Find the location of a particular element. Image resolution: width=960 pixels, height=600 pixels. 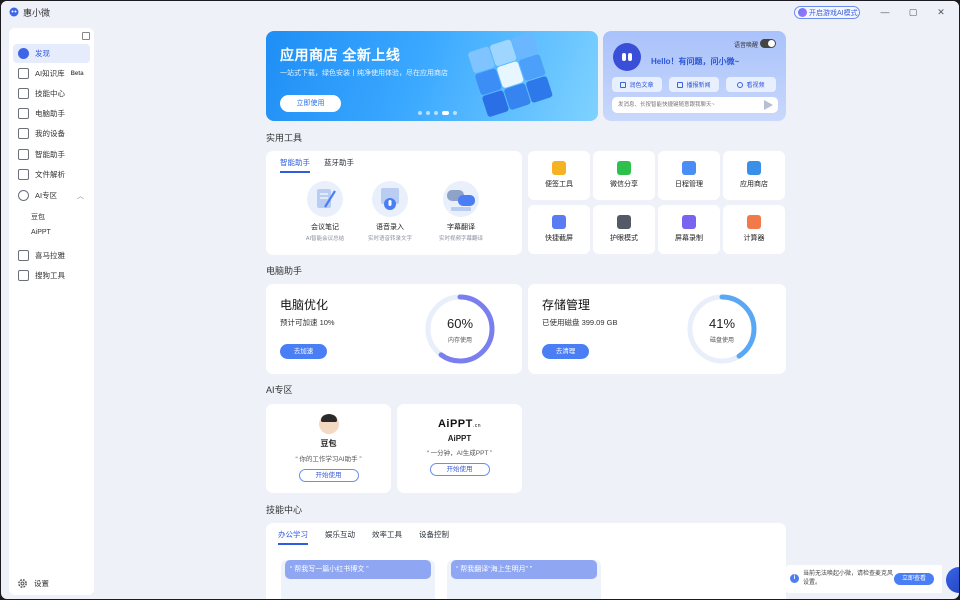

feature-meeting-notes: 会议笔记 AI智能会议总结 is located at coordinates (325, 211).